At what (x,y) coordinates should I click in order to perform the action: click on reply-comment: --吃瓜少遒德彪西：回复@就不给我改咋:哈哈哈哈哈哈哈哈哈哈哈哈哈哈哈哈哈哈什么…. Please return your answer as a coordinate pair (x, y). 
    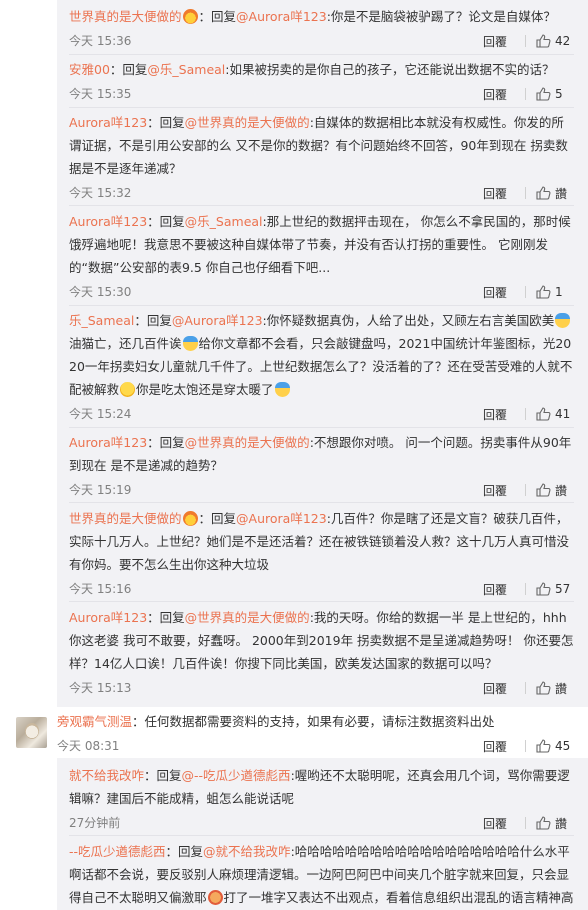
    Looking at the image, I should click on (321, 874).